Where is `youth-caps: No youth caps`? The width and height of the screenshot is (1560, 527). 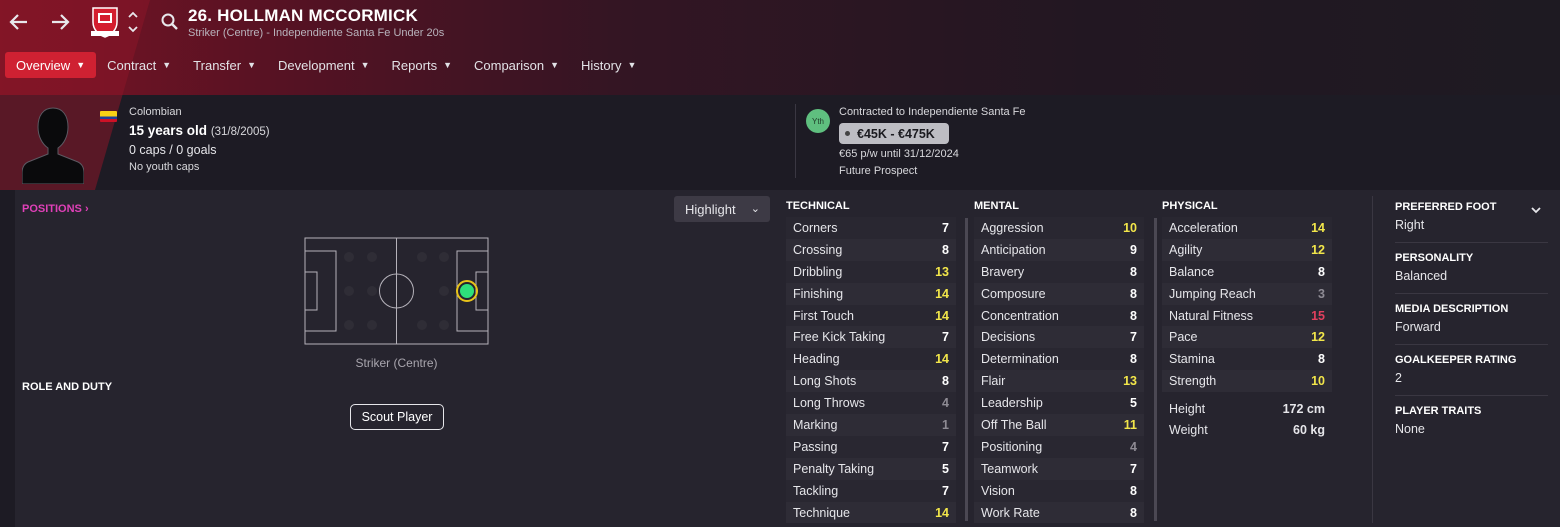 youth-caps: No youth caps is located at coordinates (164, 167).